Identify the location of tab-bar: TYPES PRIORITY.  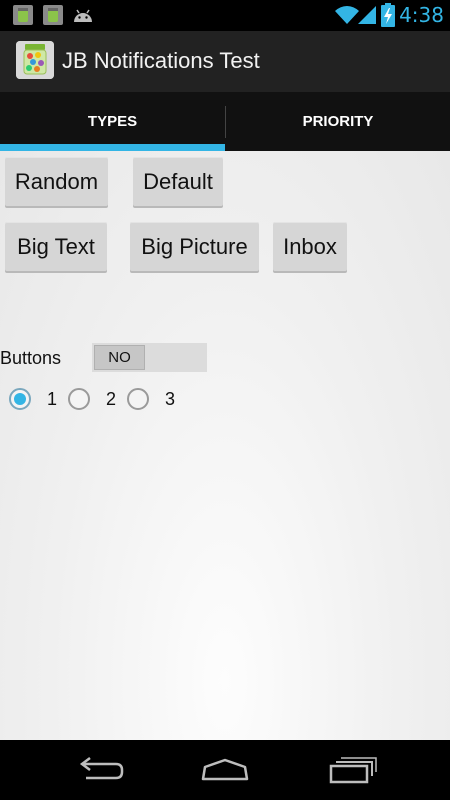
(225, 121).